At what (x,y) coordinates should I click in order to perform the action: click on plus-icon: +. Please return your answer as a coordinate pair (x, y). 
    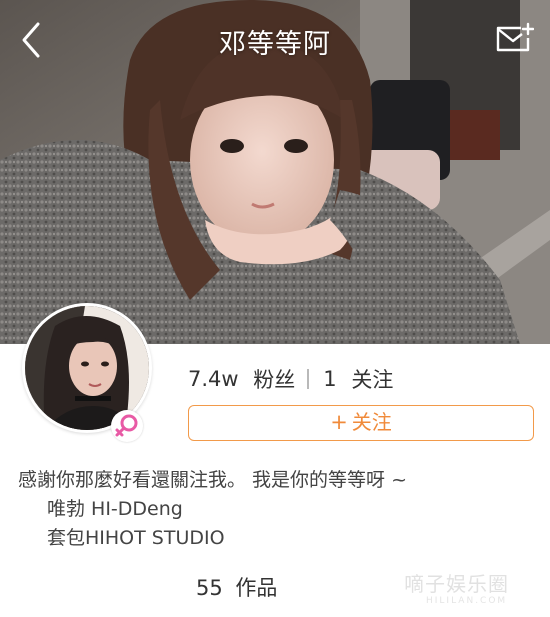
    Looking at the image, I should click on (339, 422).